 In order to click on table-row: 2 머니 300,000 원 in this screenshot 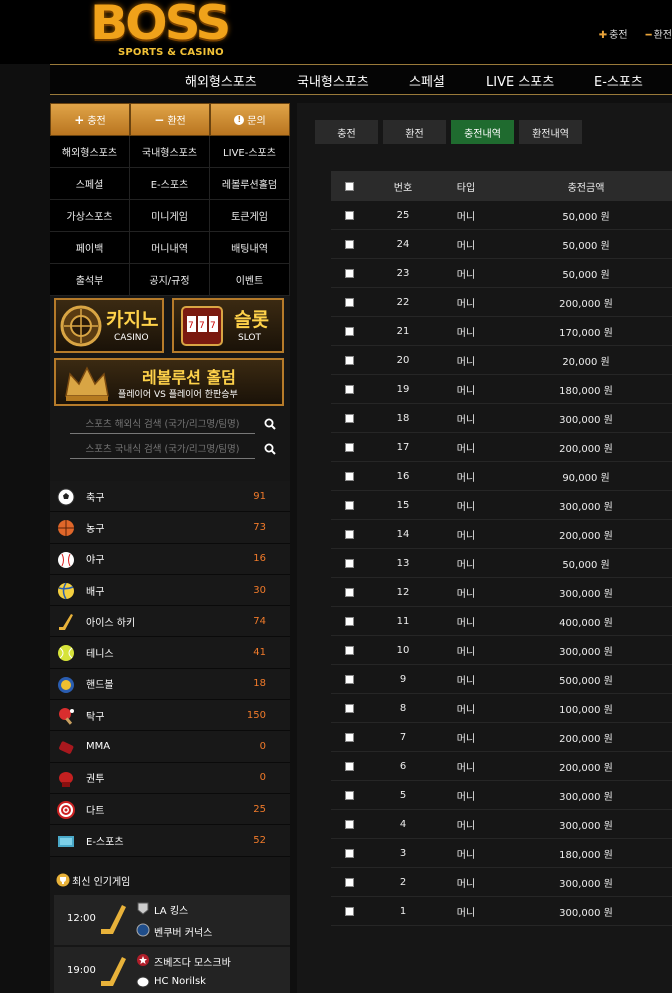, I will do `click(501, 882)`.